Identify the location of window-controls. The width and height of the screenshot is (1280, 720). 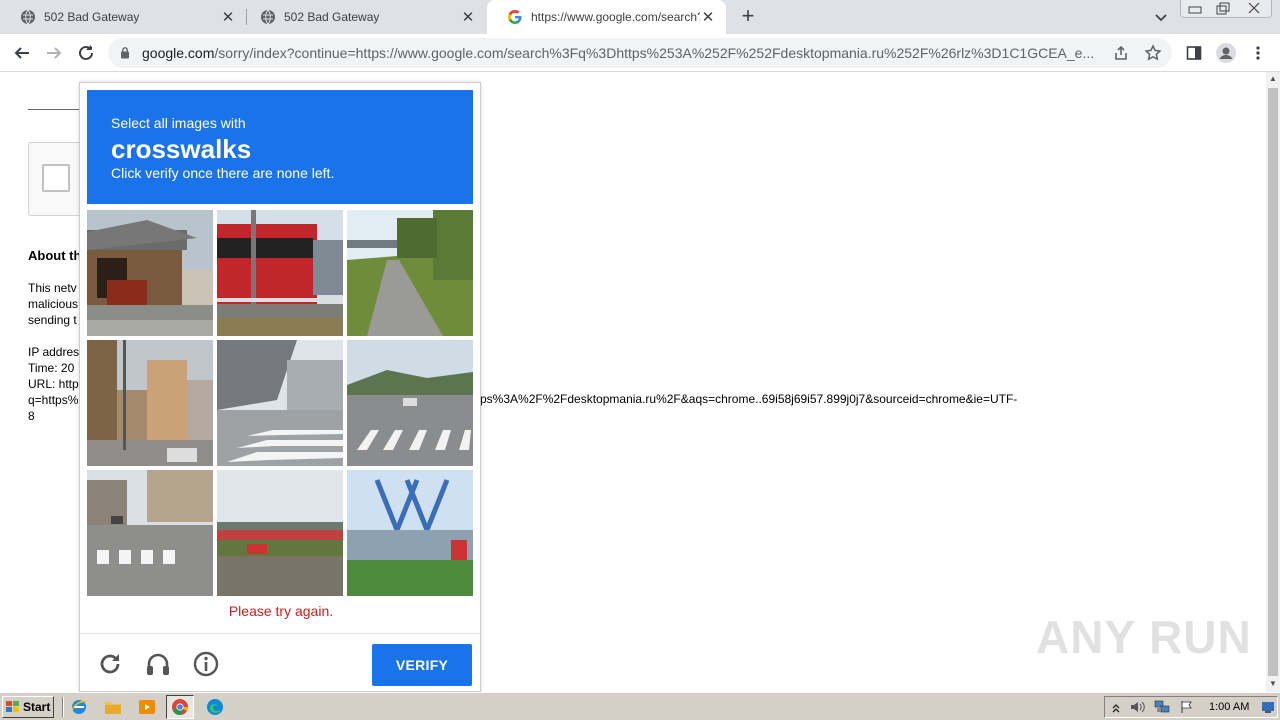
(1226, 9).